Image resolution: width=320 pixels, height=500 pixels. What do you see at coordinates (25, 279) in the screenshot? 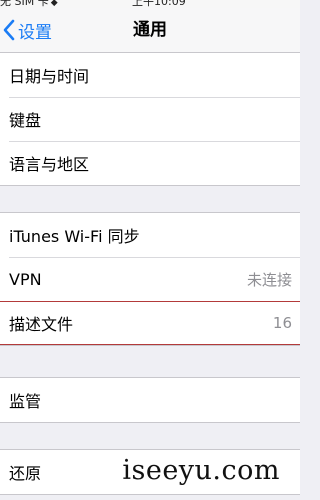
I see `row-label: VPN` at bounding box center [25, 279].